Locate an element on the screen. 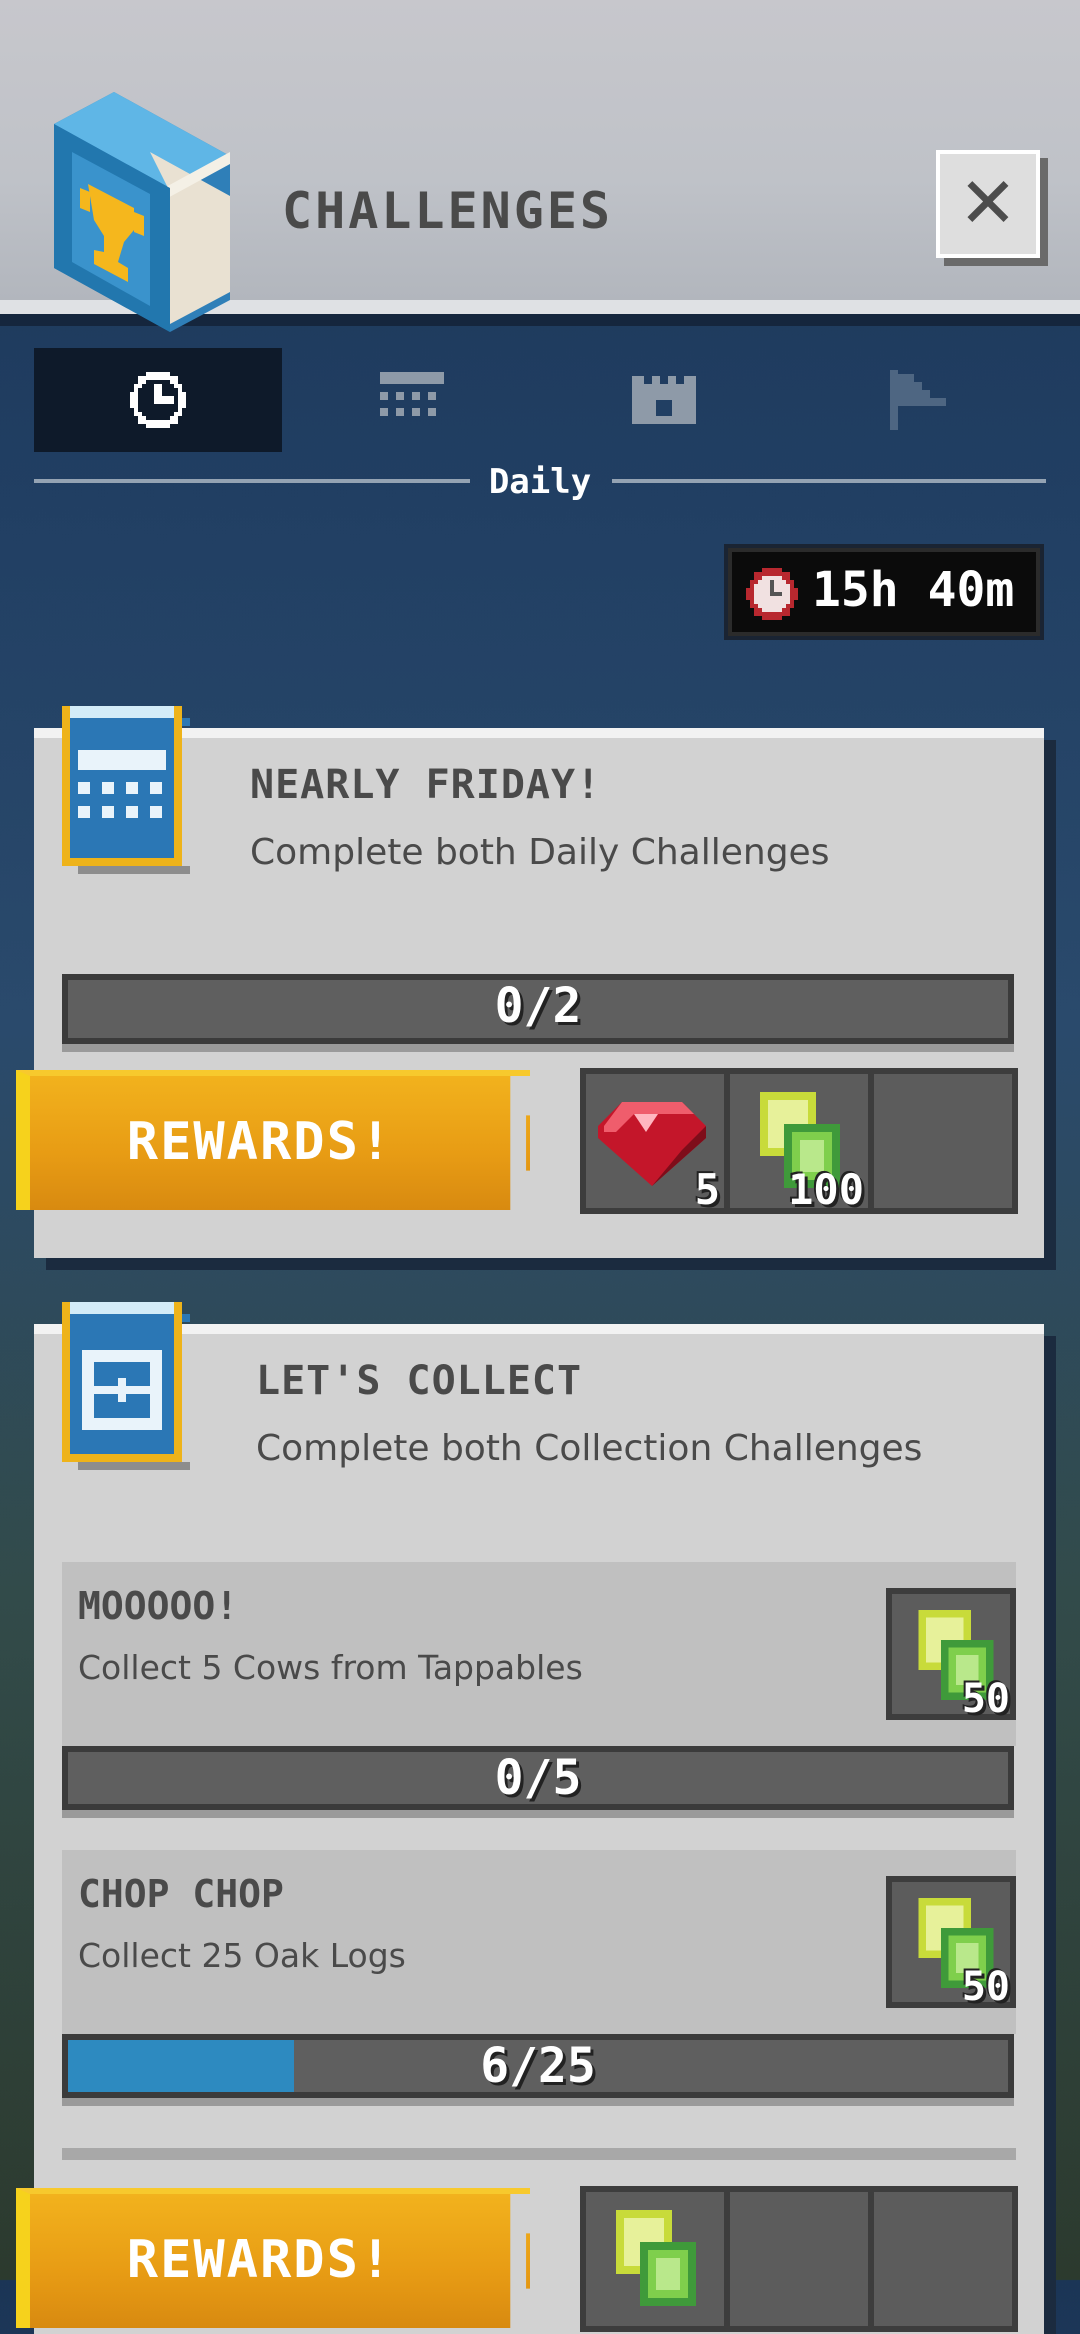  tab-castle is located at coordinates (664, 400).